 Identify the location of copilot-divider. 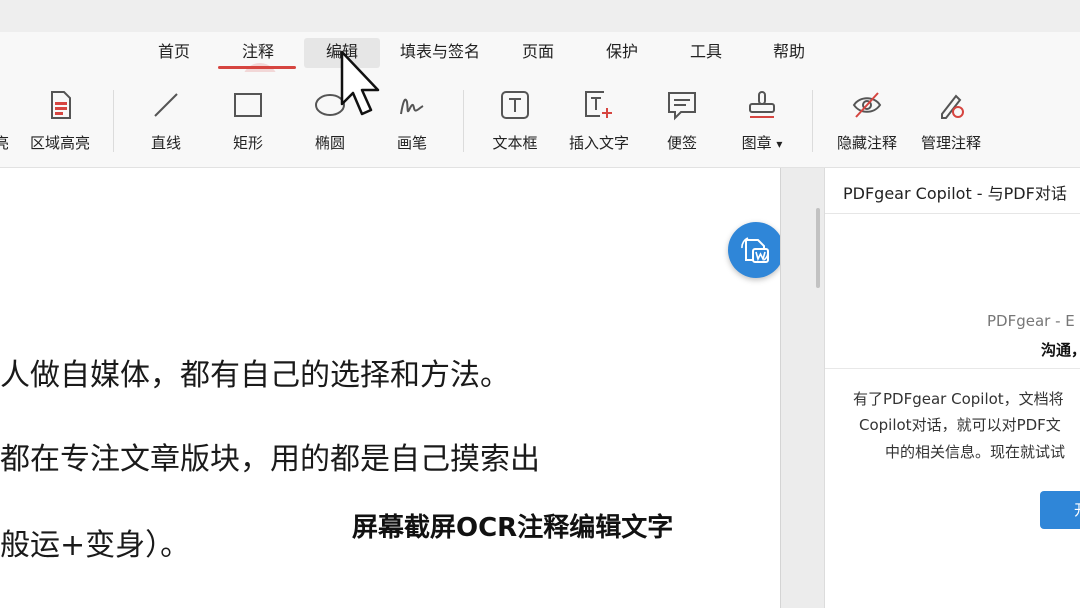
(952, 368).